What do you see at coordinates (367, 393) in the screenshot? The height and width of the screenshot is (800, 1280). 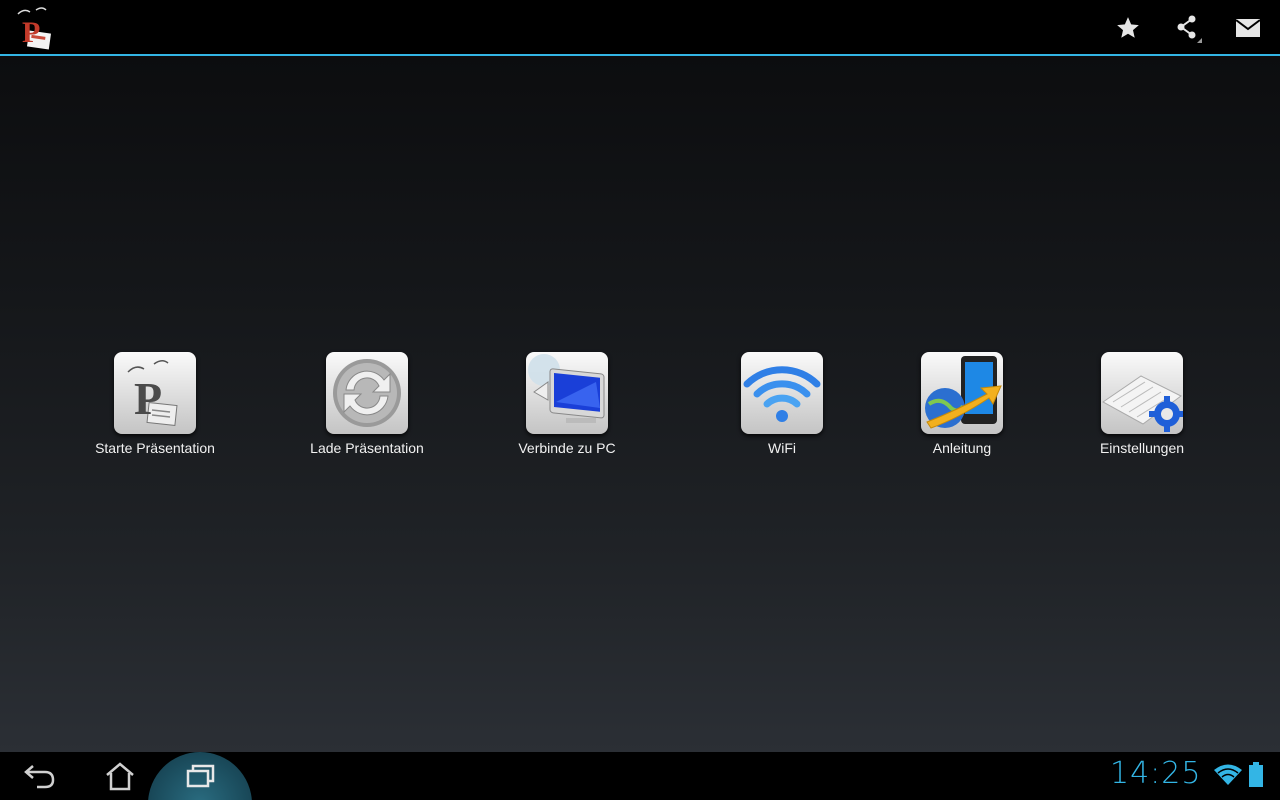 I see `reload-icon` at bounding box center [367, 393].